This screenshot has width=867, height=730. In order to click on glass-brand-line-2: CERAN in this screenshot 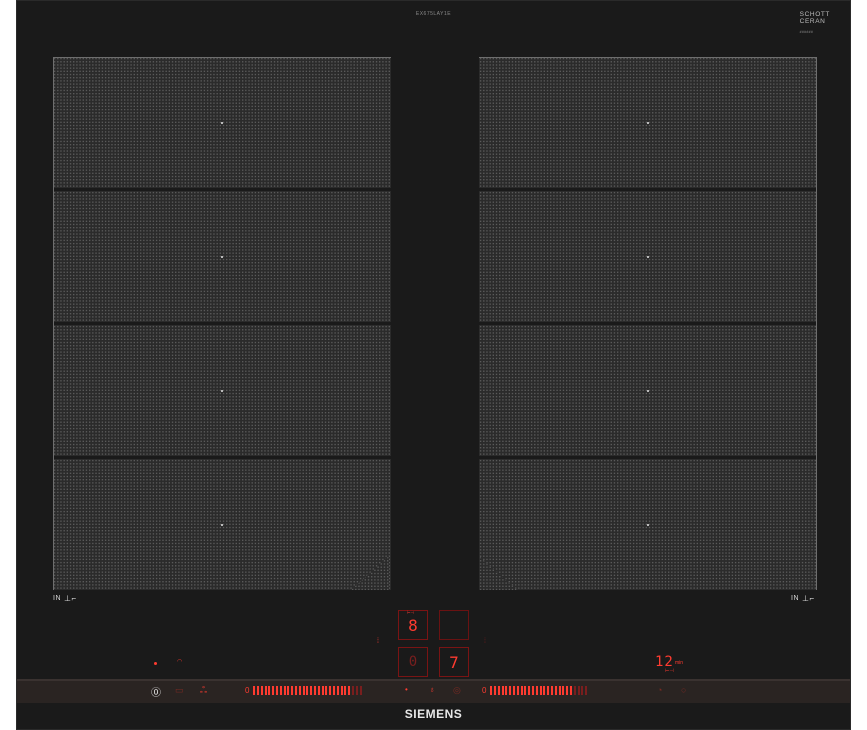, I will do `click(812, 21)`.